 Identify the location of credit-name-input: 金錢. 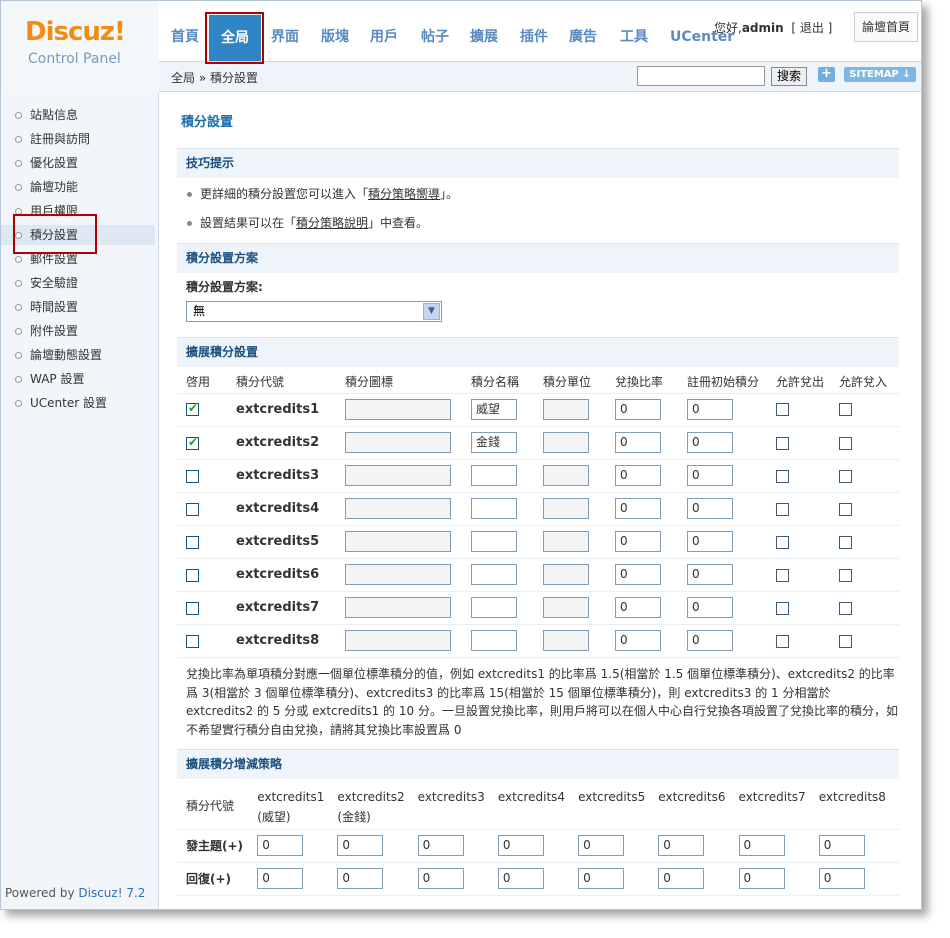
(494, 442).